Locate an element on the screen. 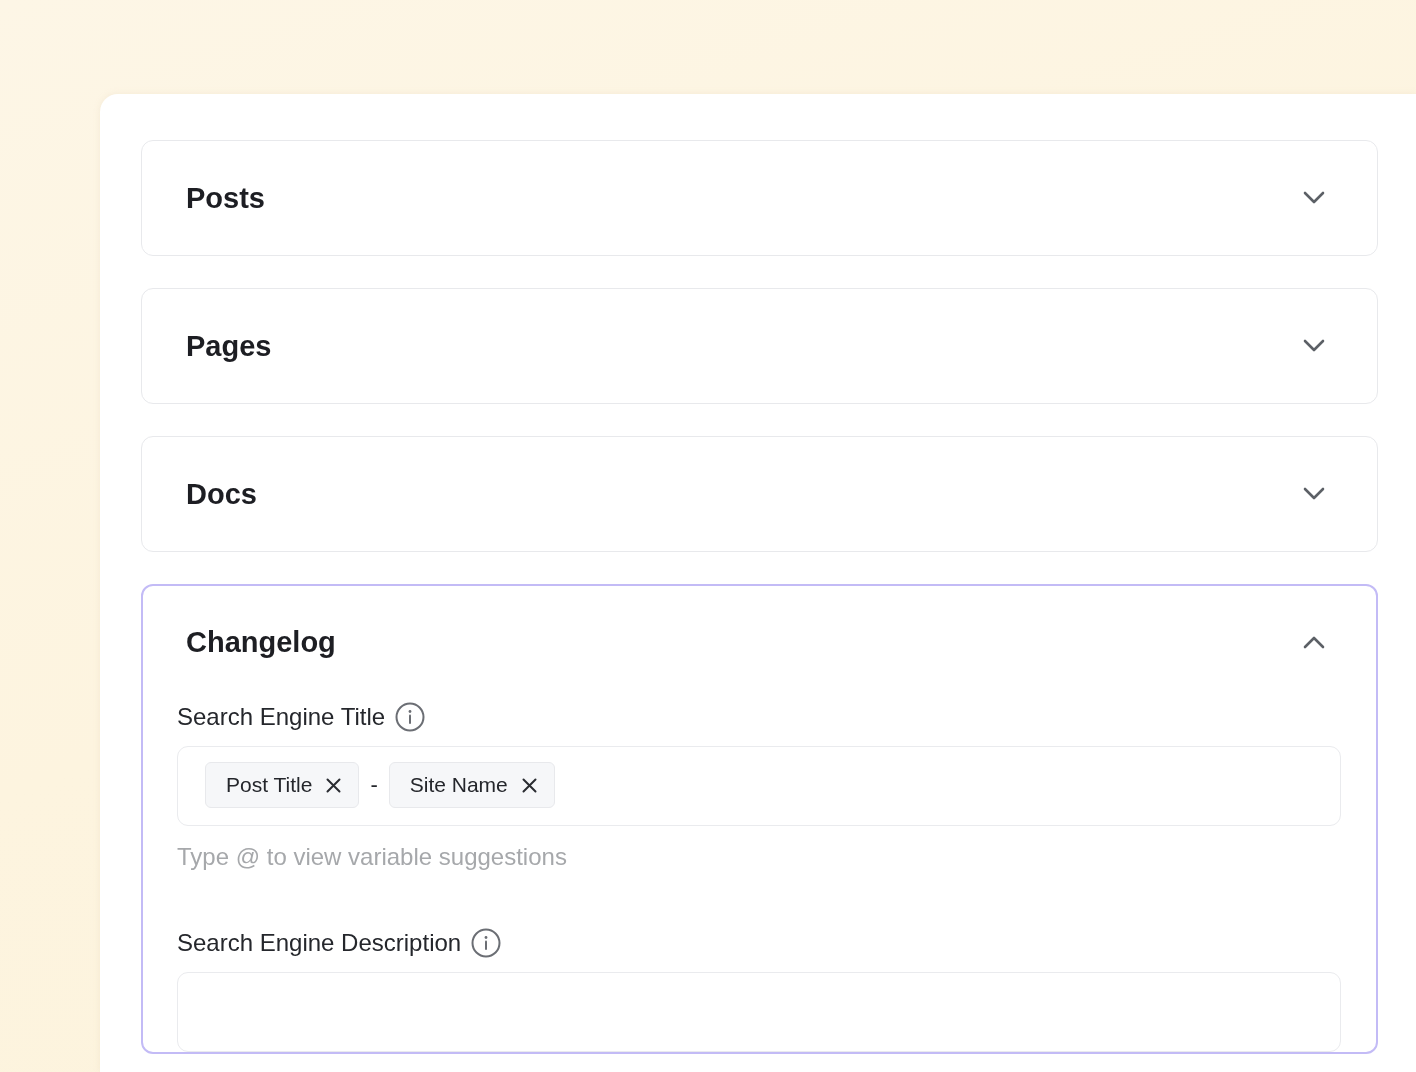 Image resolution: width=1416 pixels, height=1072 pixels. variable-name: Post Title is located at coordinates (269, 785).